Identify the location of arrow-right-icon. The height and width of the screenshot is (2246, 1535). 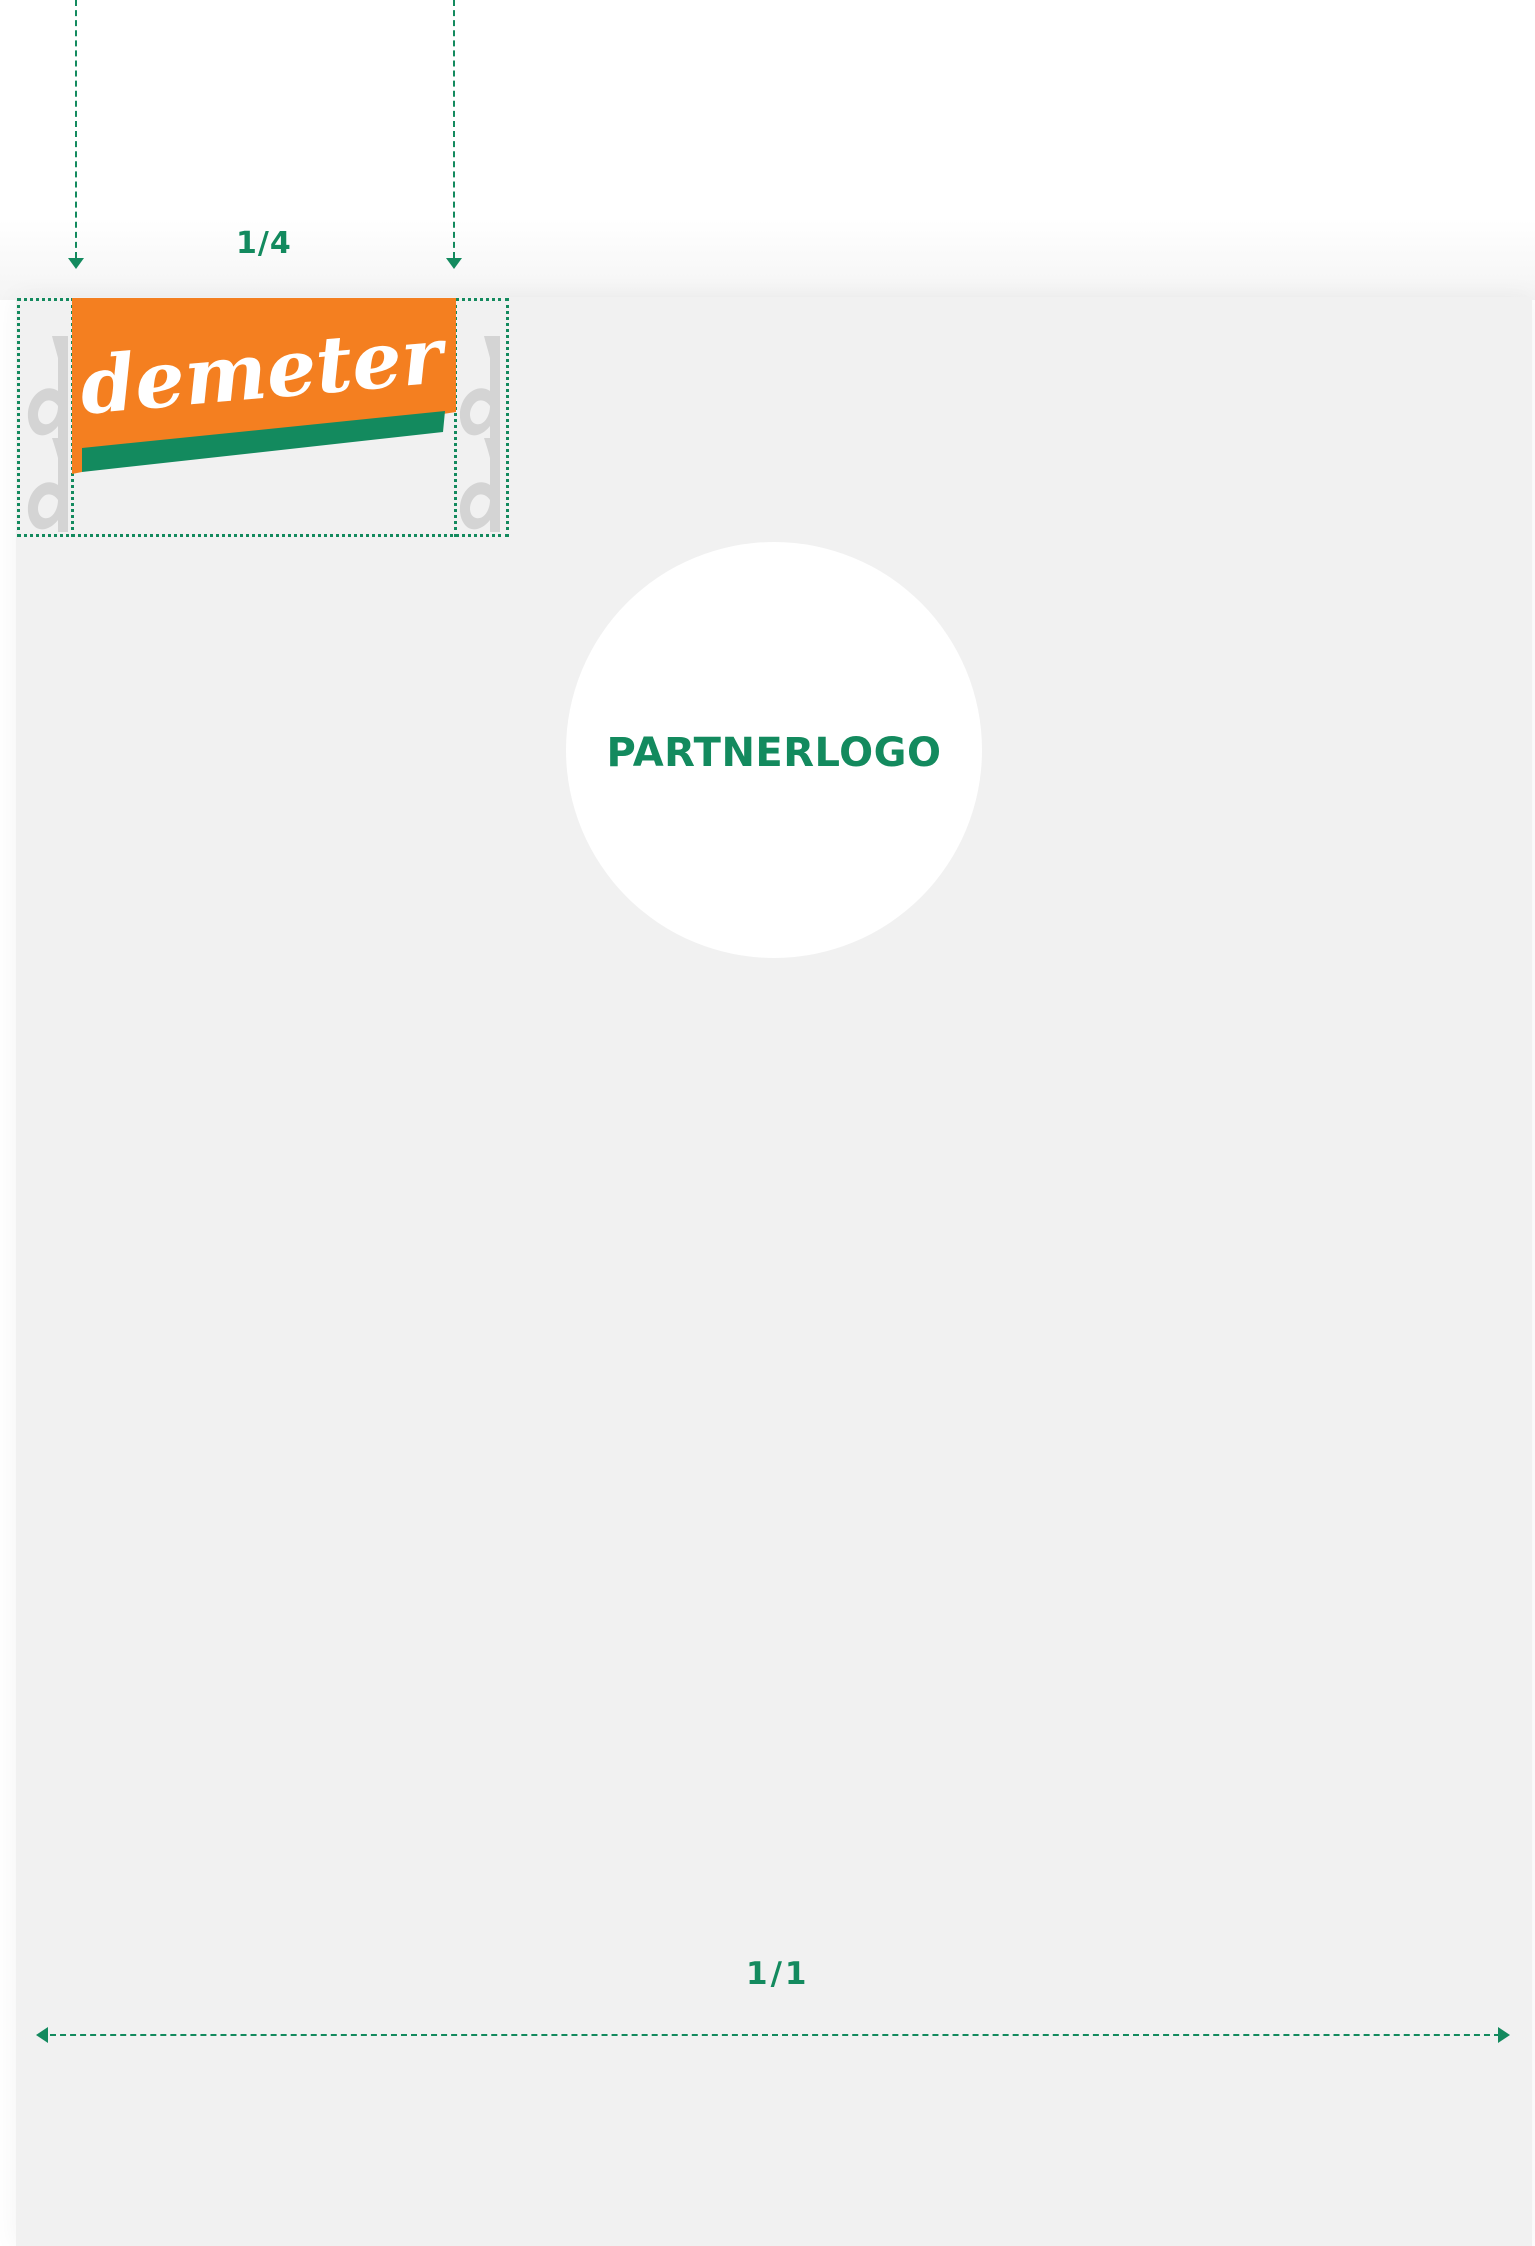
(1504, 2035).